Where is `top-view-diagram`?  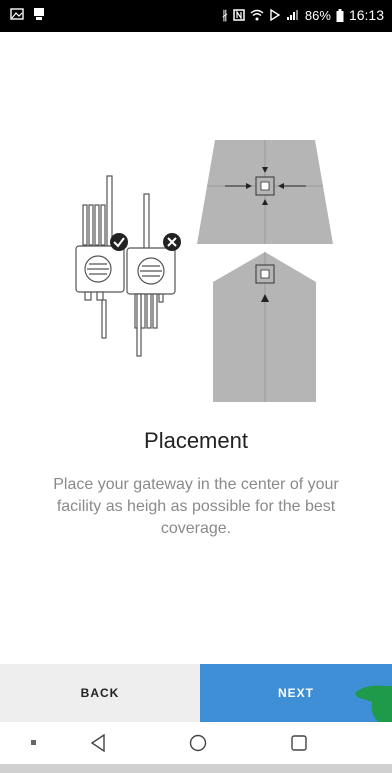 top-view-diagram is located at coordinates (265, 192).